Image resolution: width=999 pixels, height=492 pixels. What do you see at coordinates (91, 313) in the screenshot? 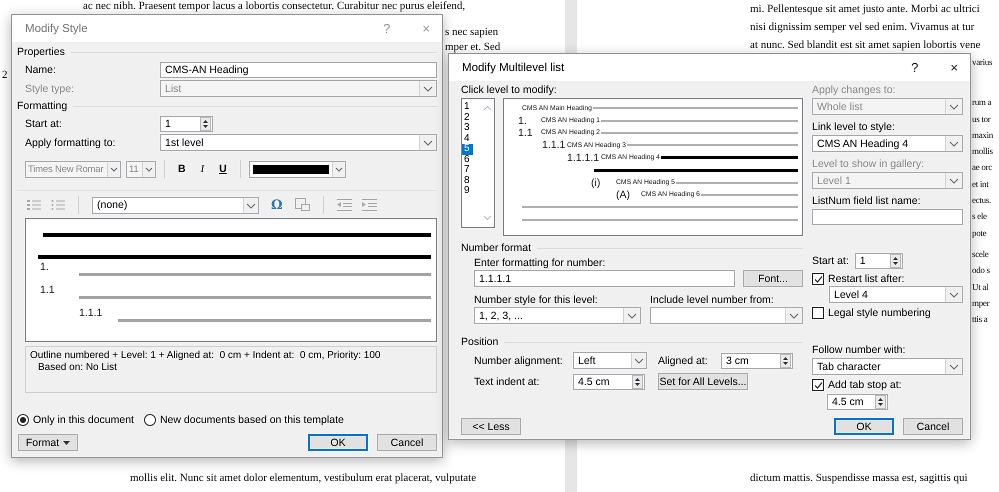
I see `preview-number: 1.1.1` at bounding box center [91, 313].